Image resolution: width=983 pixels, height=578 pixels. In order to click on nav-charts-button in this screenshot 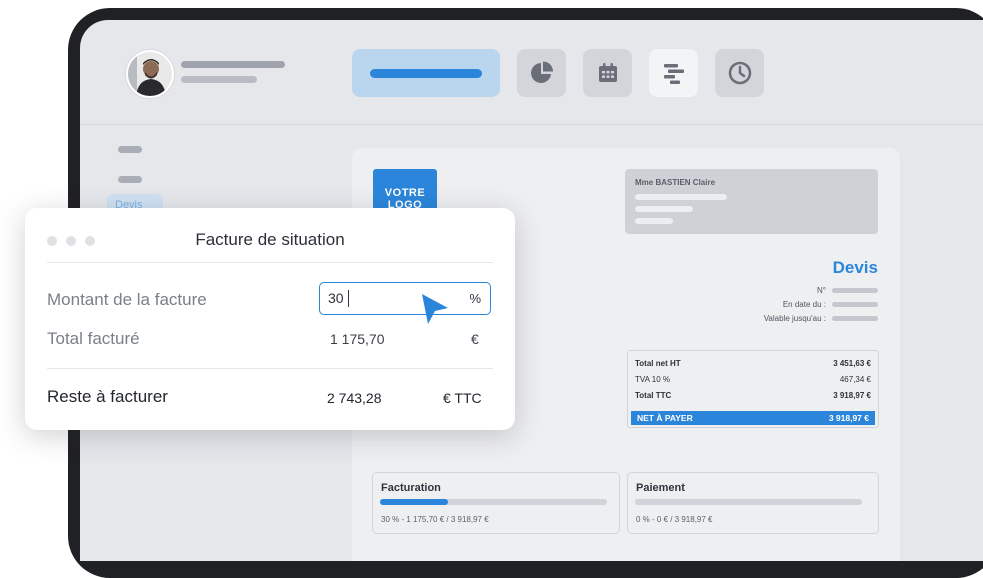, I will do `click(541, 73)`.